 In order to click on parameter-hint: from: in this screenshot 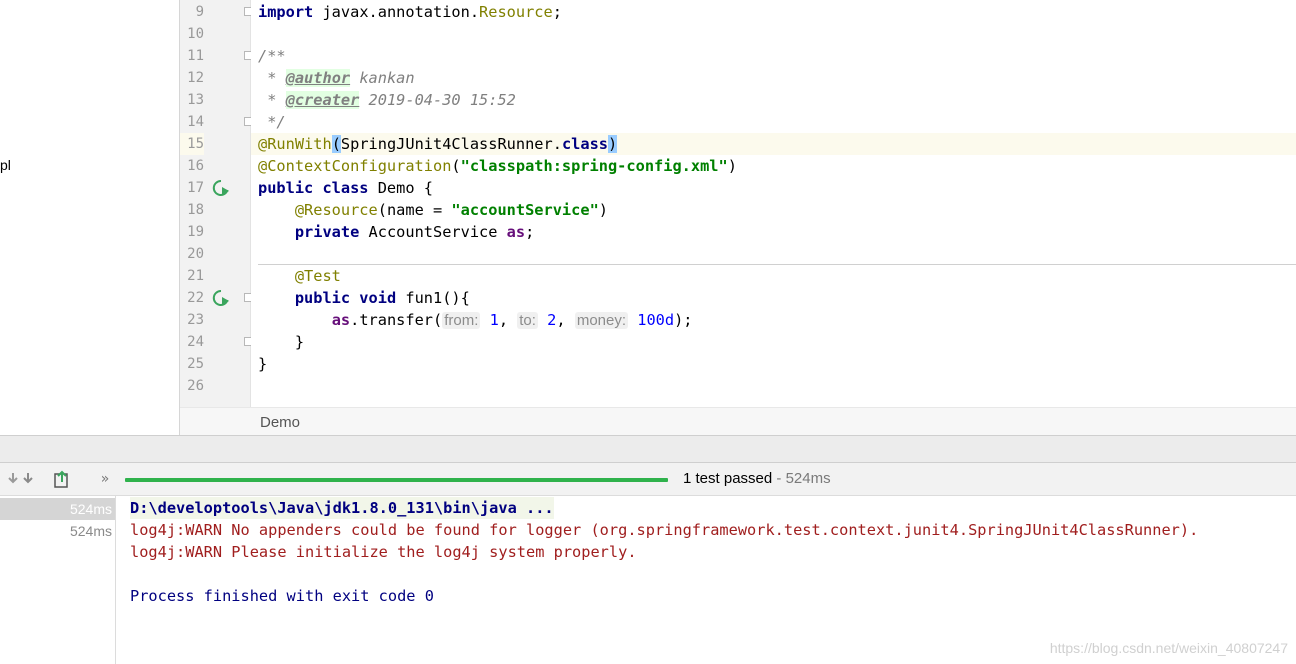, I will do `click(461, 320)`.